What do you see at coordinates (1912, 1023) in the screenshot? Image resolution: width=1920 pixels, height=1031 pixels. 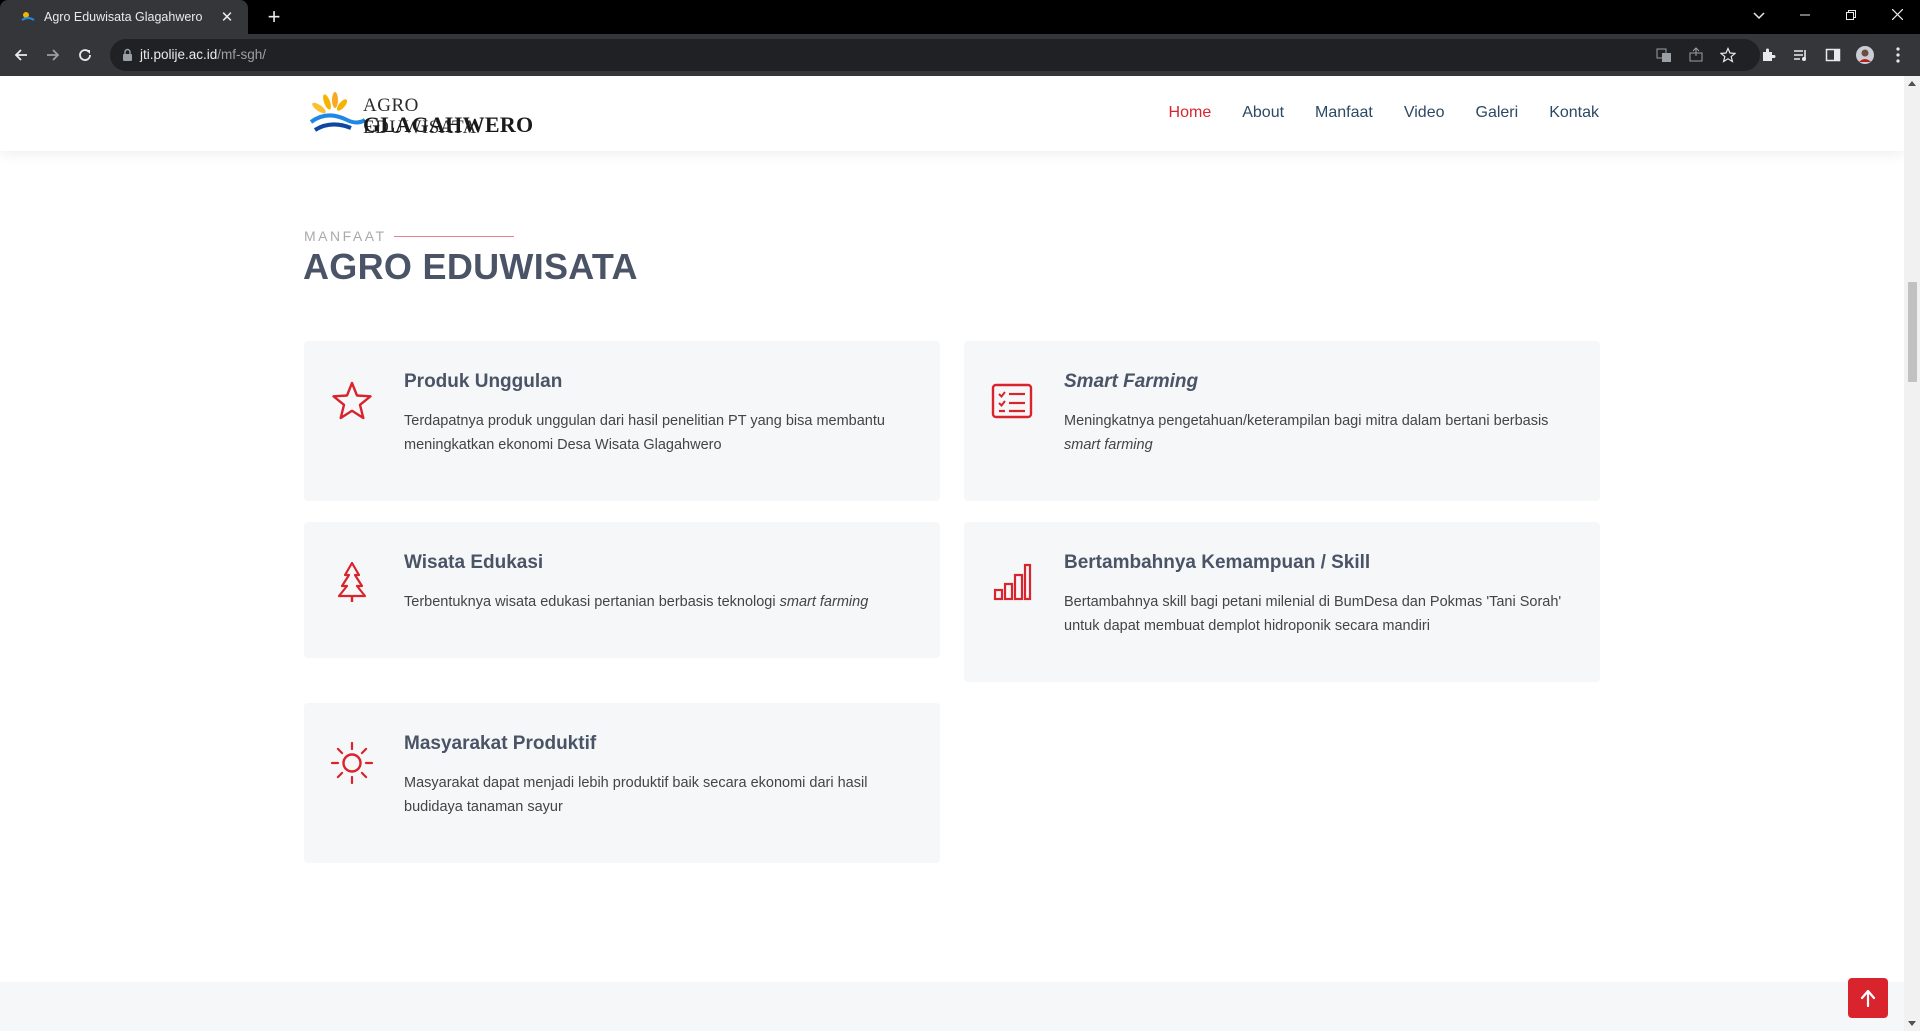 I see `scroll-down-icon` at bounding box center [1912, 1023].